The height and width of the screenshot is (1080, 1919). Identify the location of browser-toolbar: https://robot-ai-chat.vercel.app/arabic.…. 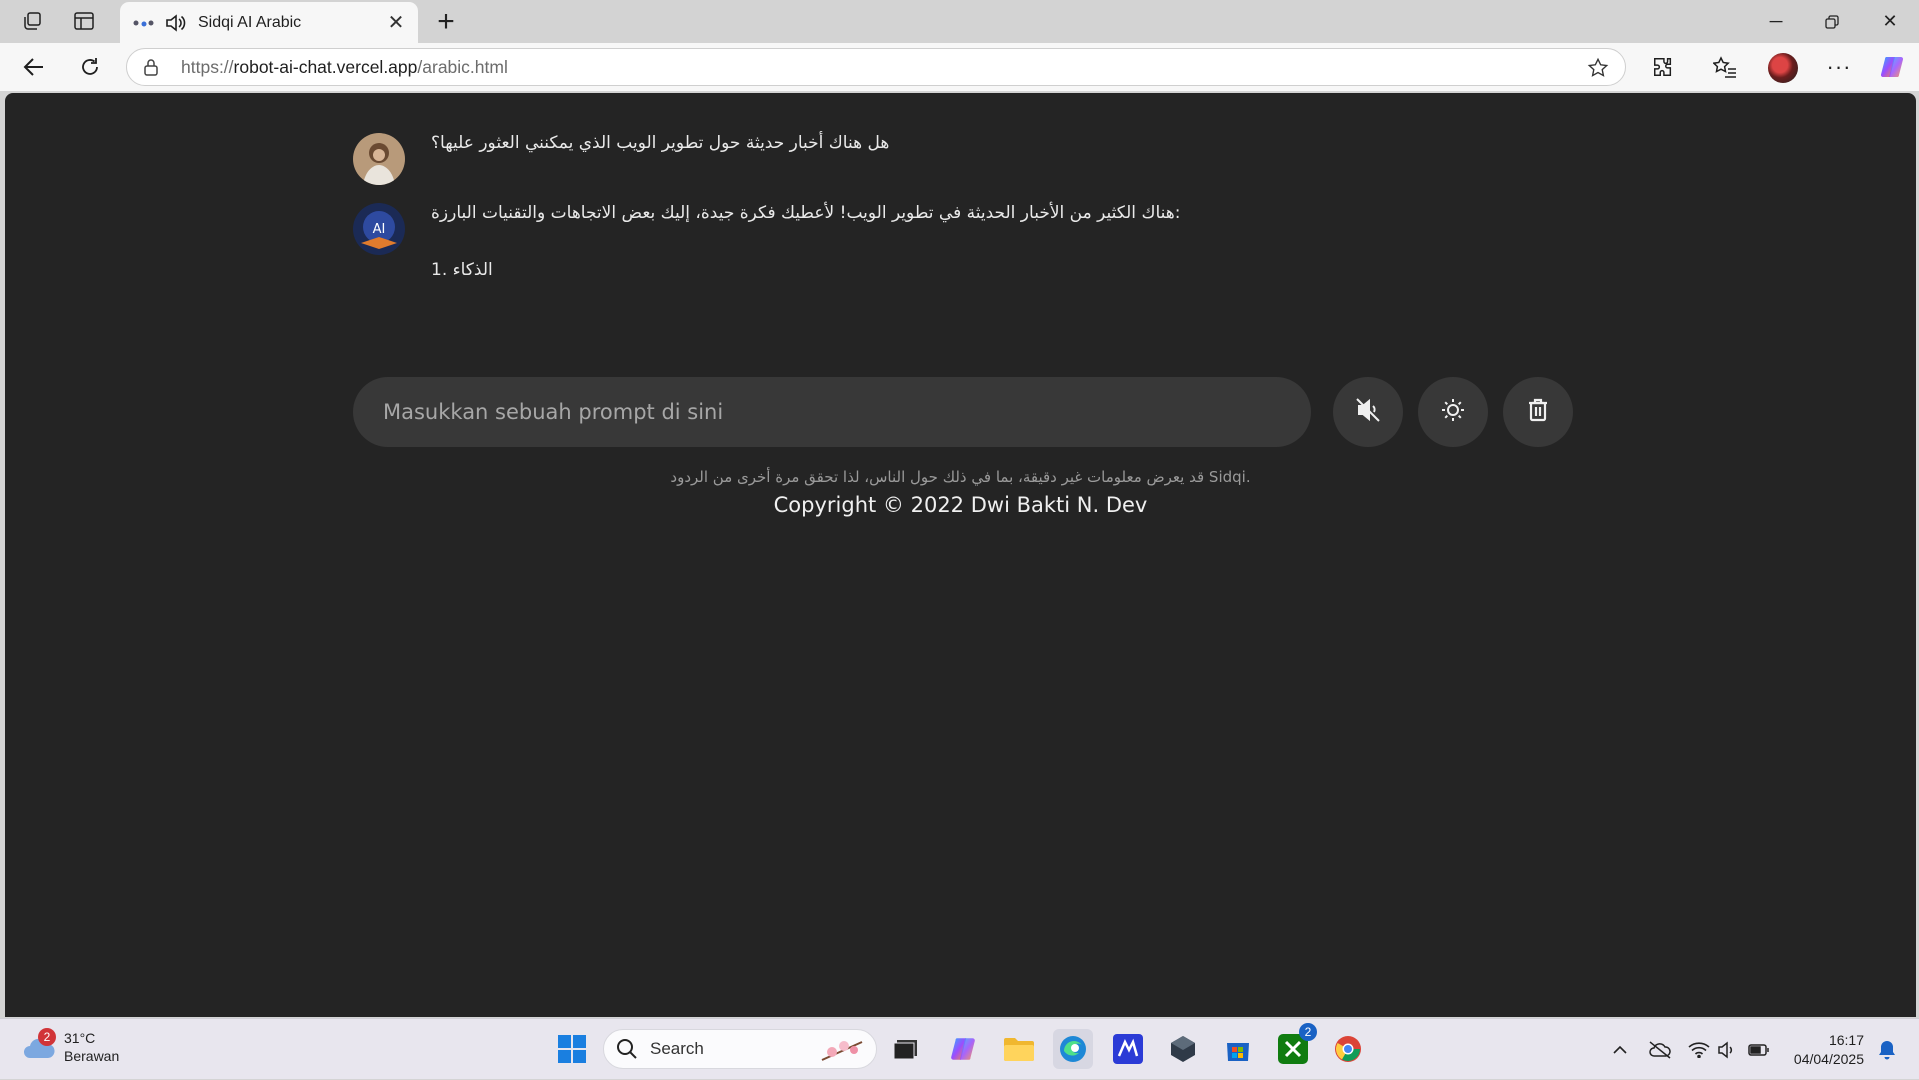
(959, 67).